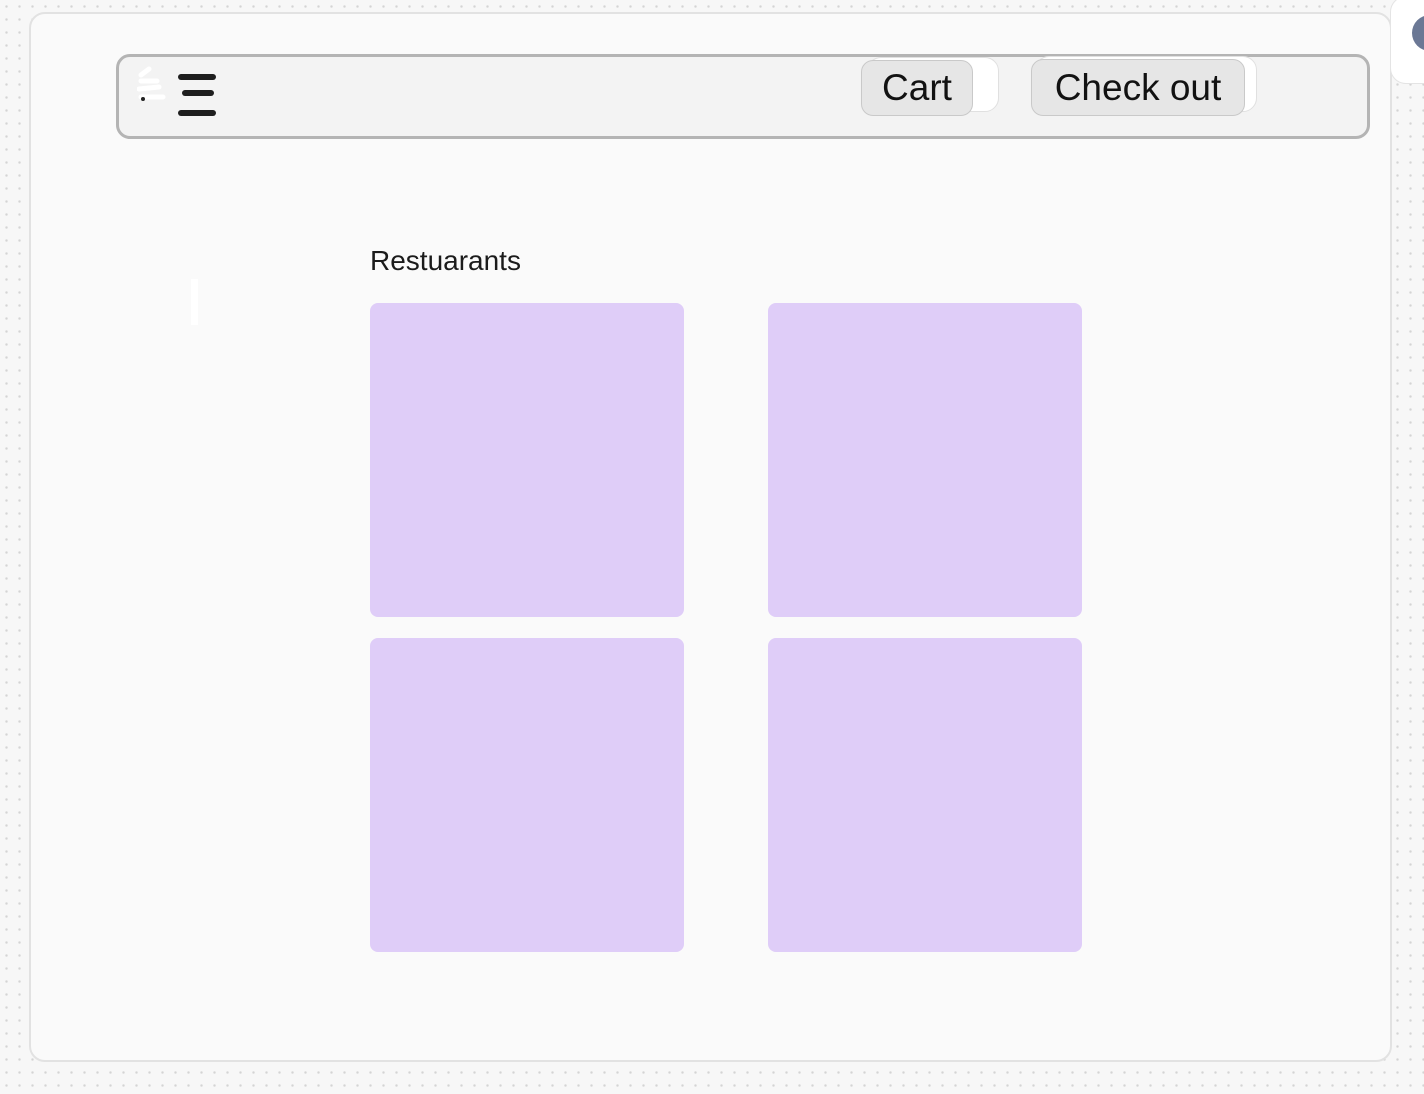  Describe the element at coordinates (1418, 33) in the screenshot. I see `avatar` at that location.